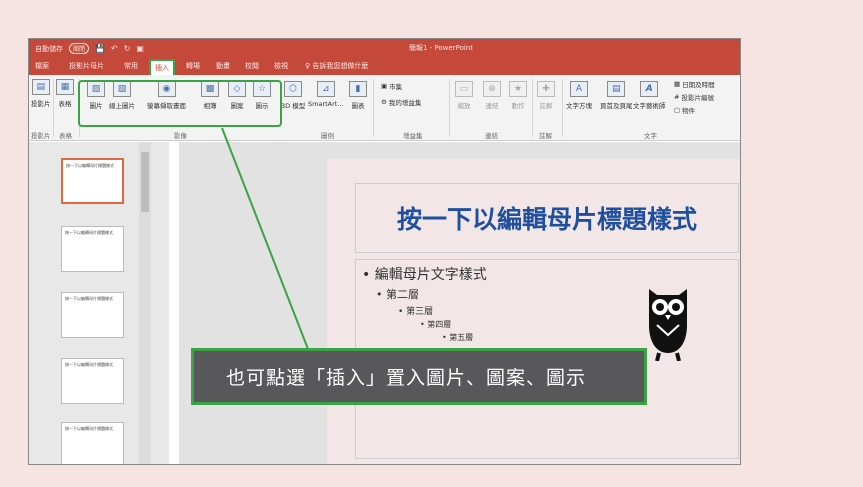  Describe the element at coordinates (265, 238) in the screenshot. I see `callout-connector` at that location.